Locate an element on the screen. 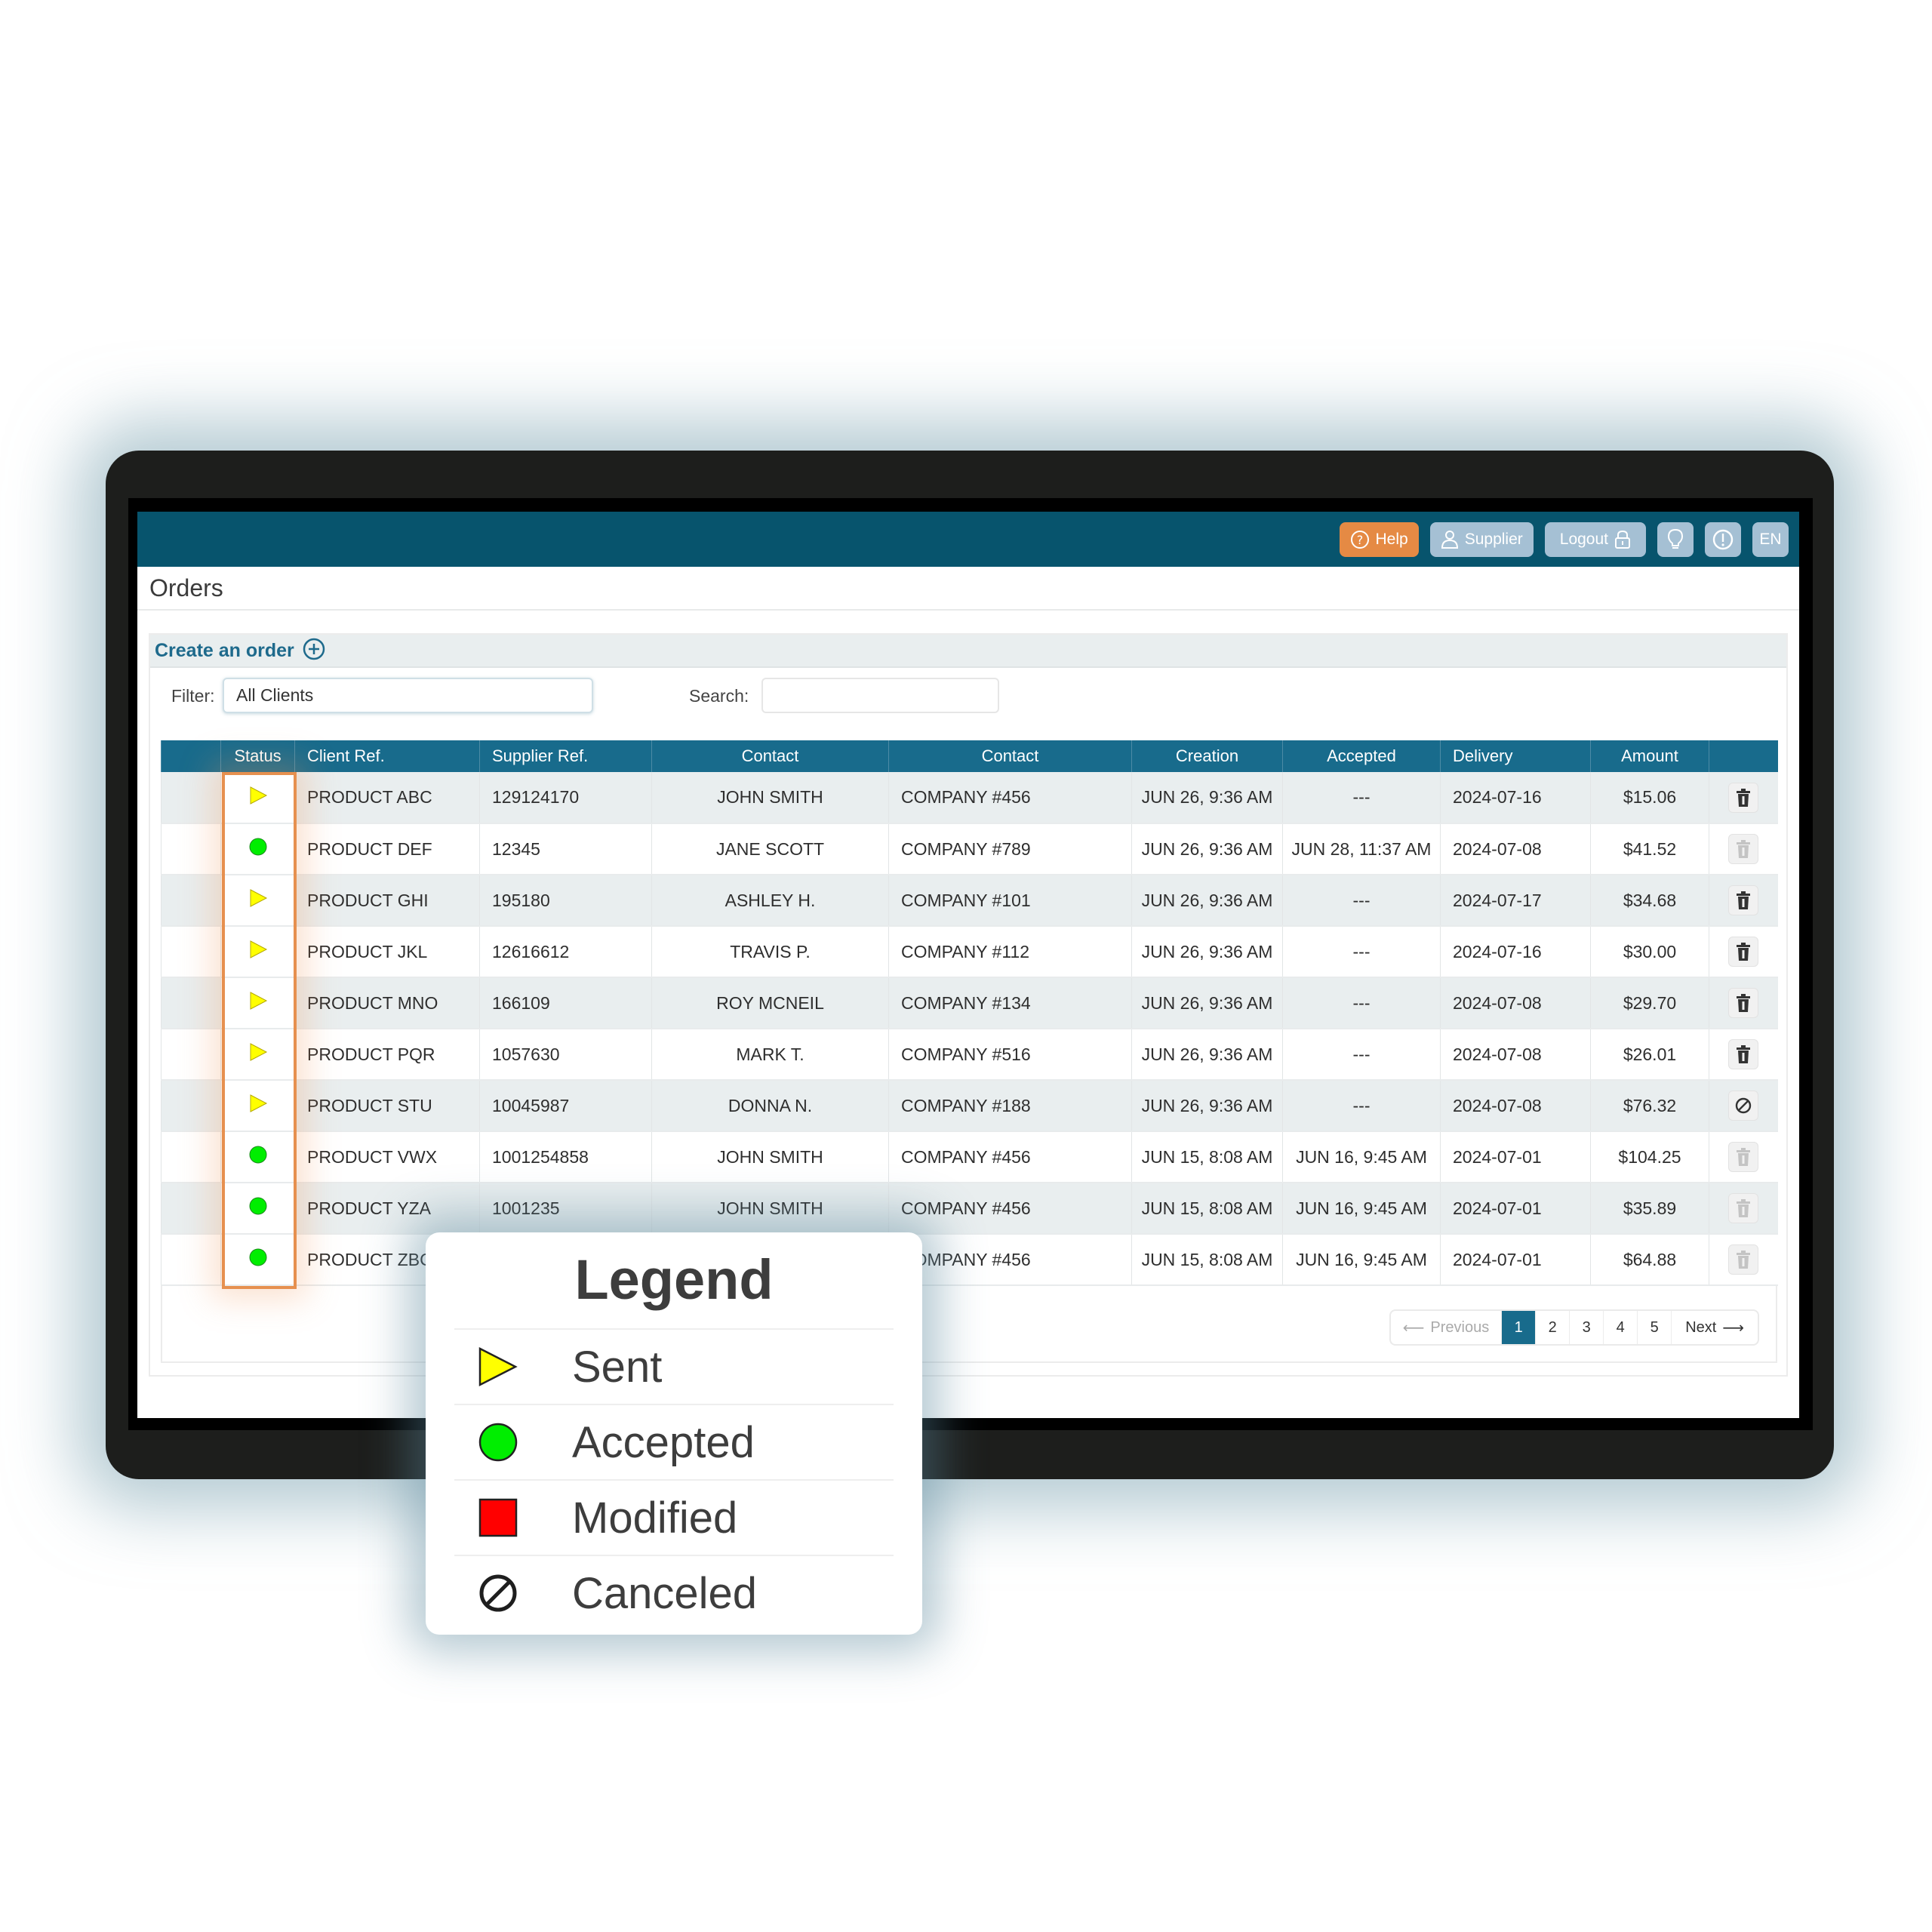 The height and width of the screenshot is (1932, 1932). client-ref-cell: PRODUCT GHI is located at coordinates (387, 901).